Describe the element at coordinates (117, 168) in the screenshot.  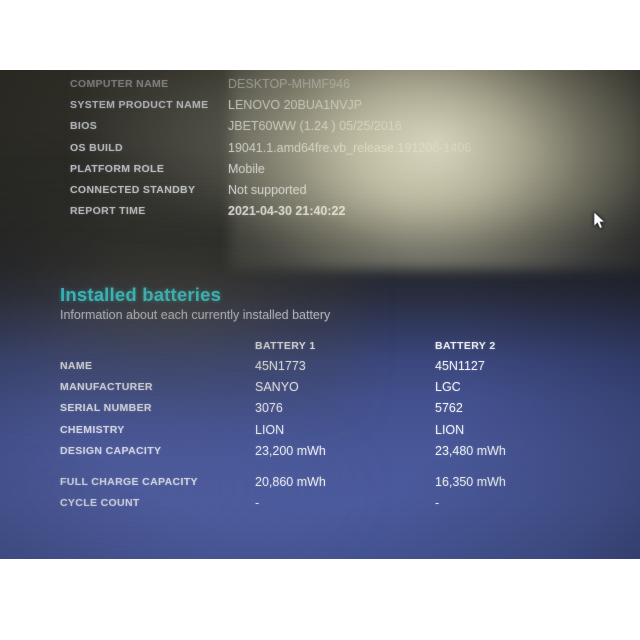
I see `system-info-label: PLATFORM ROLE` at that location.